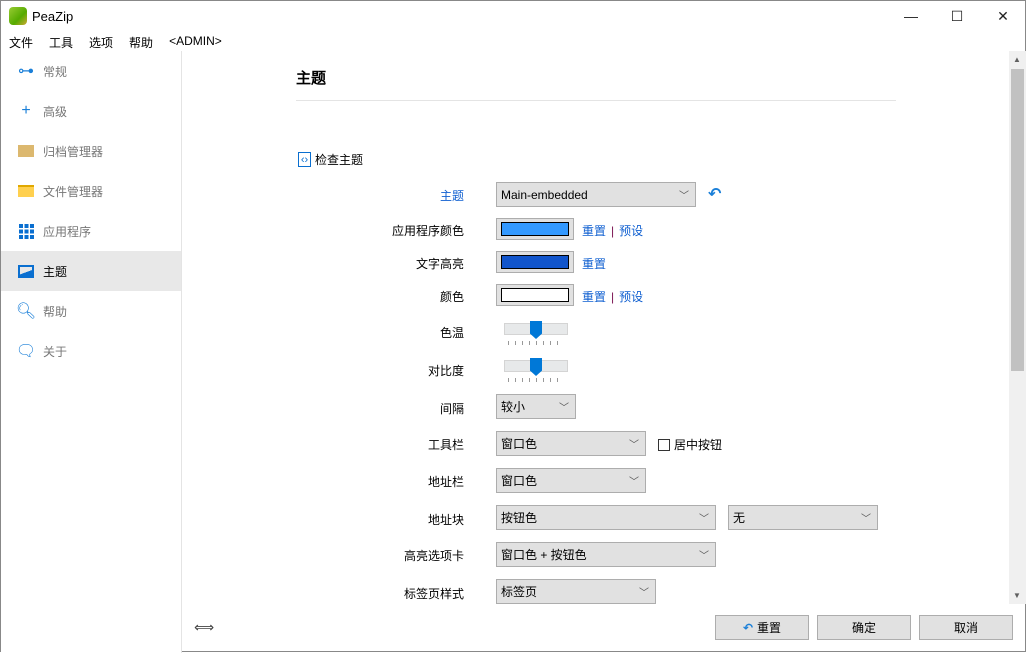 This screenshot has width=1026, height=653. Describe the element at coordinates (26, 71) in the screenshot. I see `sliders-icon: ⊶` at that location.